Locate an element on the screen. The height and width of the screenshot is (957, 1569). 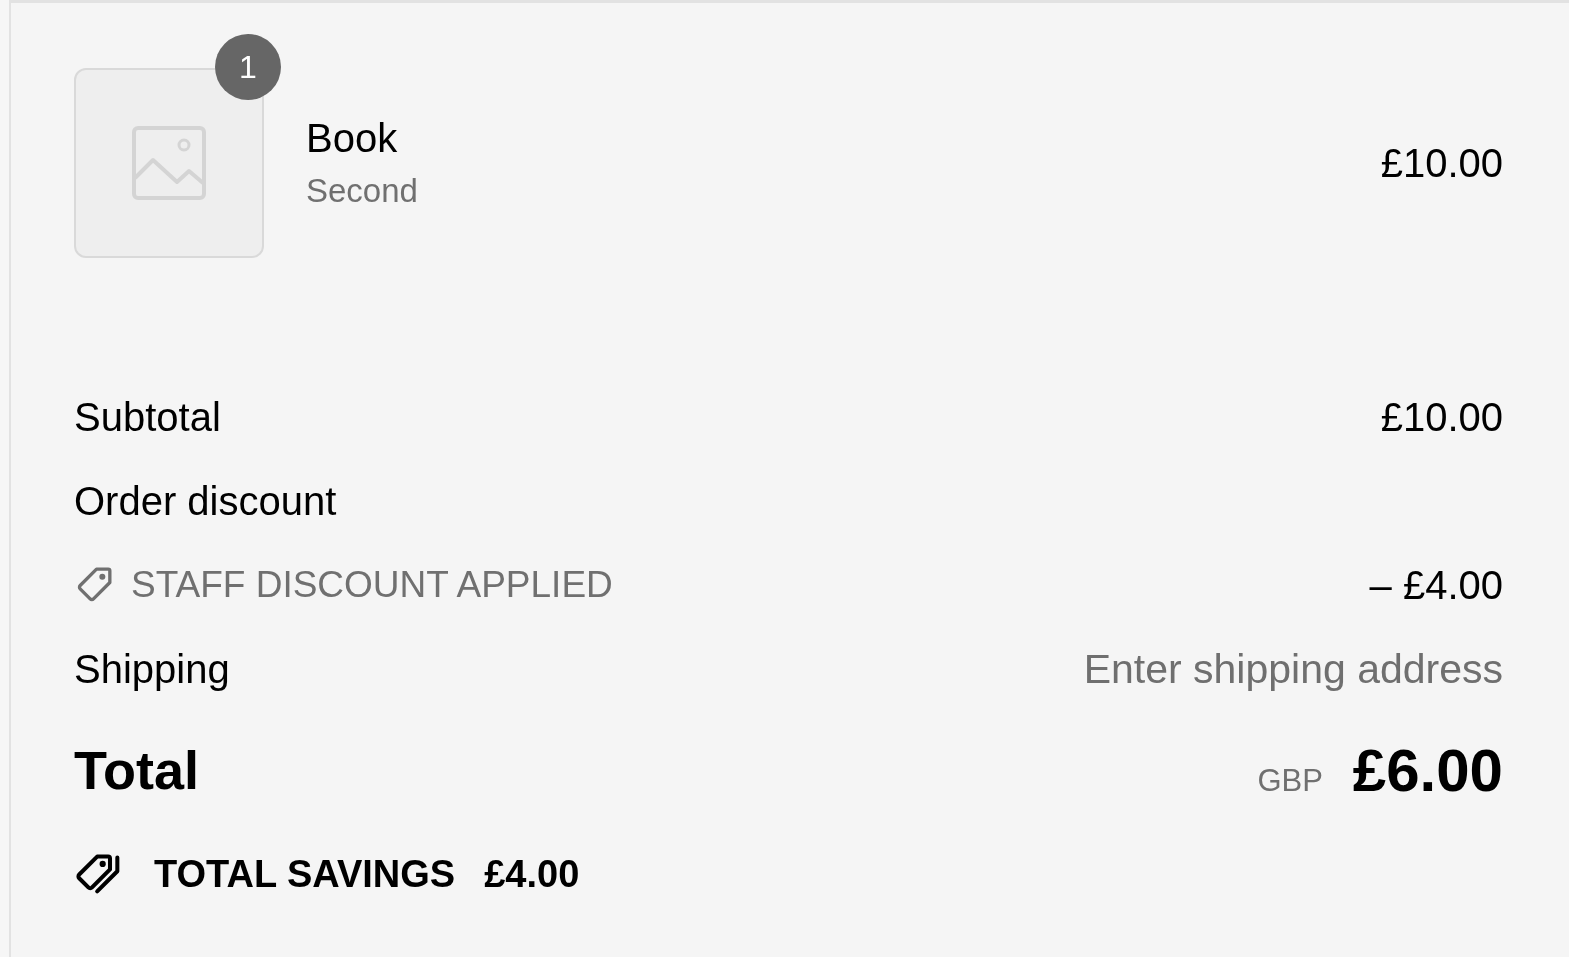
summary-label: Shipping is located at coordinates (152, 669).